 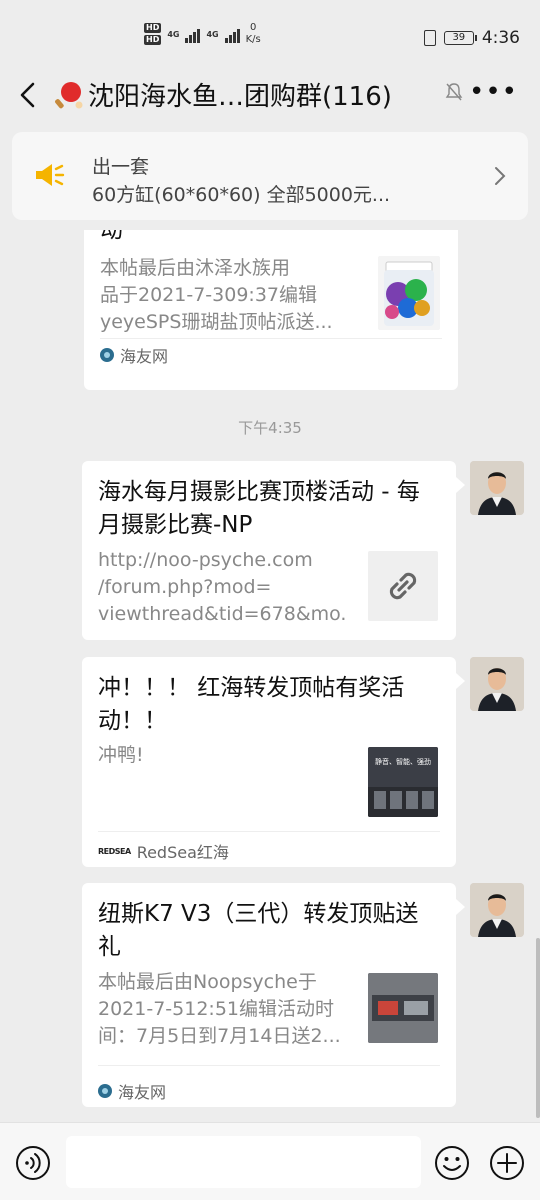 I want to click on product-photo-image, so click(x=403, y=1008).